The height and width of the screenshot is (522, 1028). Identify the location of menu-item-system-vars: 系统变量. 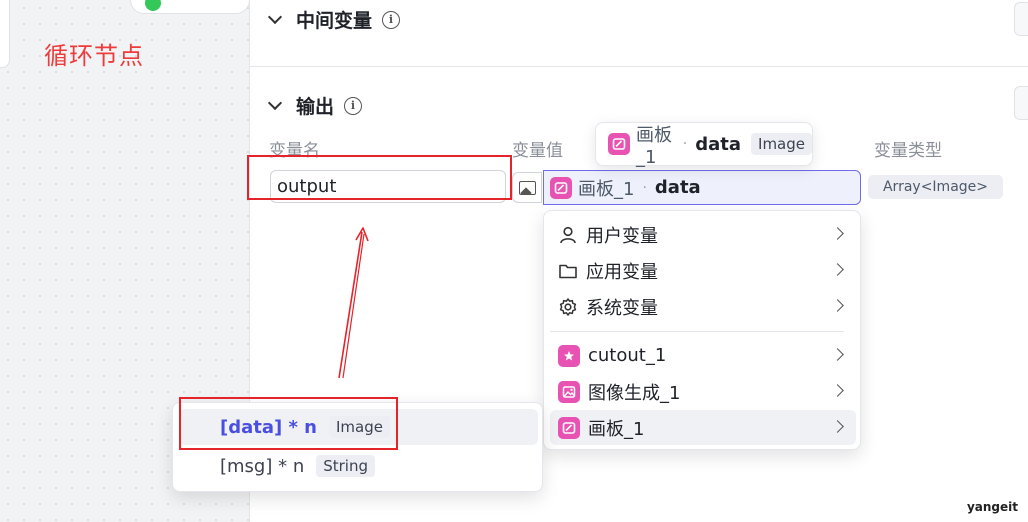
(703, 306).